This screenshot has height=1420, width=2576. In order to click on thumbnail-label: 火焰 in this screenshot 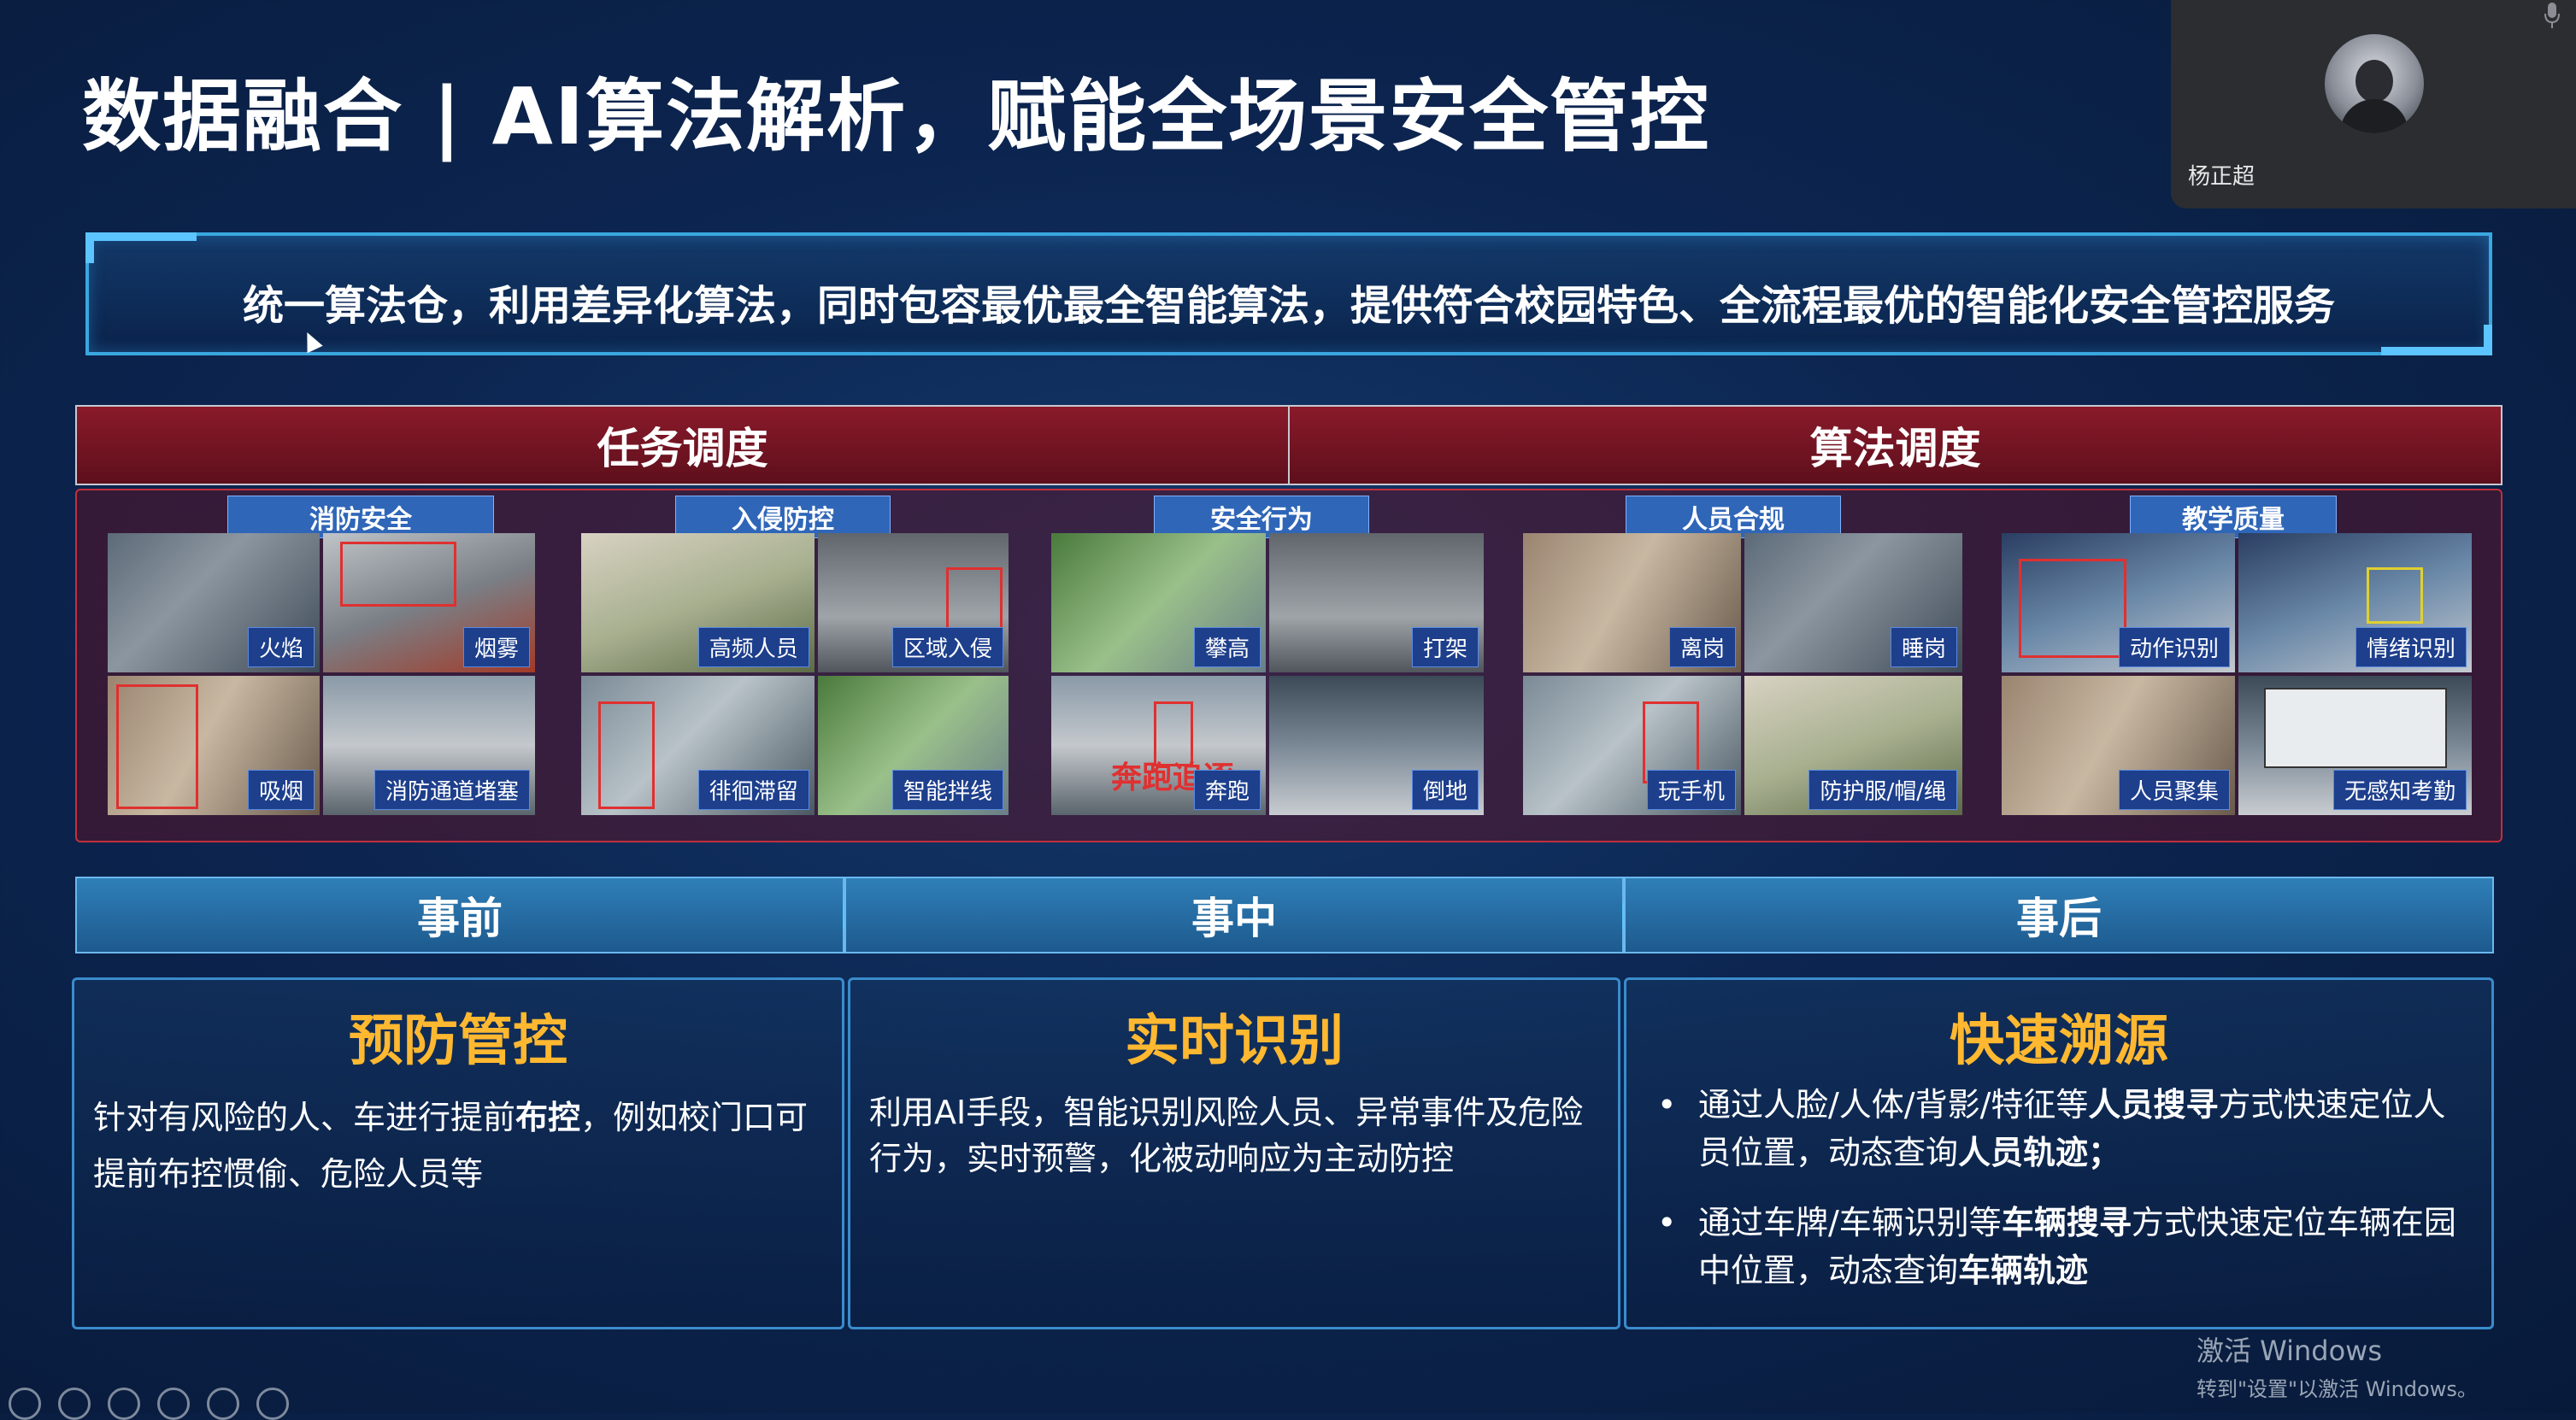, I will do `click(281, 647)`.